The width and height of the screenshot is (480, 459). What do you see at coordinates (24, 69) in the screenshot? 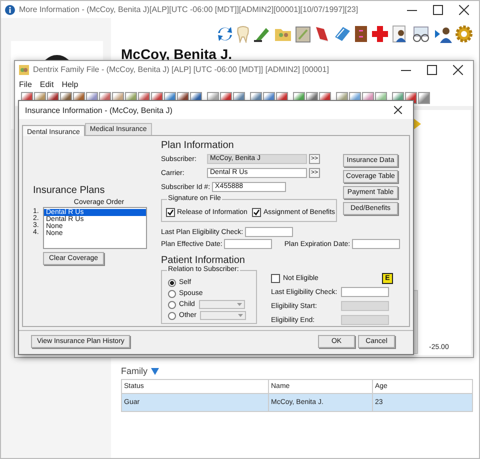
I see `family-icon` at bounding box center [24, 69].